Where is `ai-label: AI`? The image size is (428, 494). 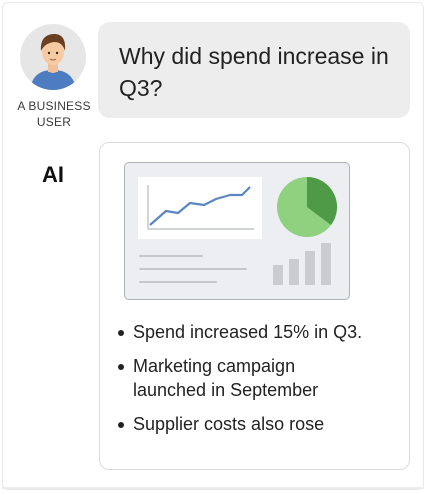 ai-label: AI is located at coordinates (53, 174).